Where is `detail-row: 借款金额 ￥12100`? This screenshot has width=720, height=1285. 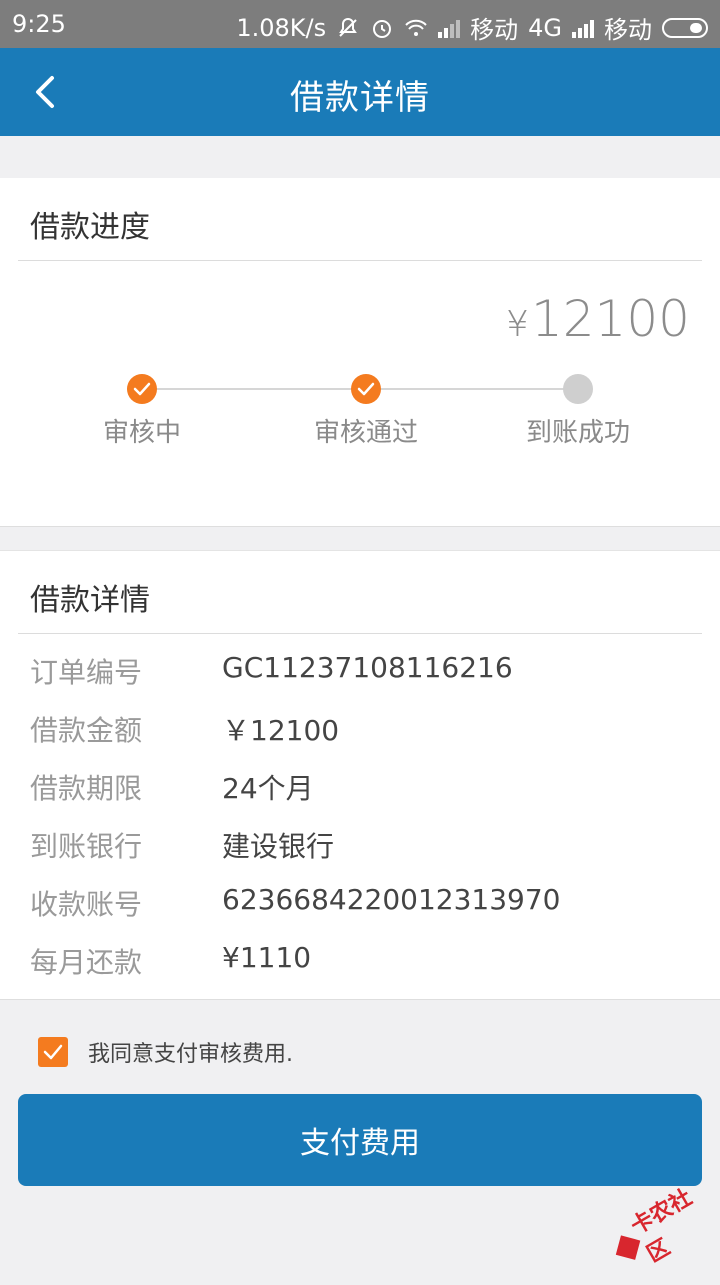 detail-row: 借款金额 ￥12100 is located at coordinates (360, 728).